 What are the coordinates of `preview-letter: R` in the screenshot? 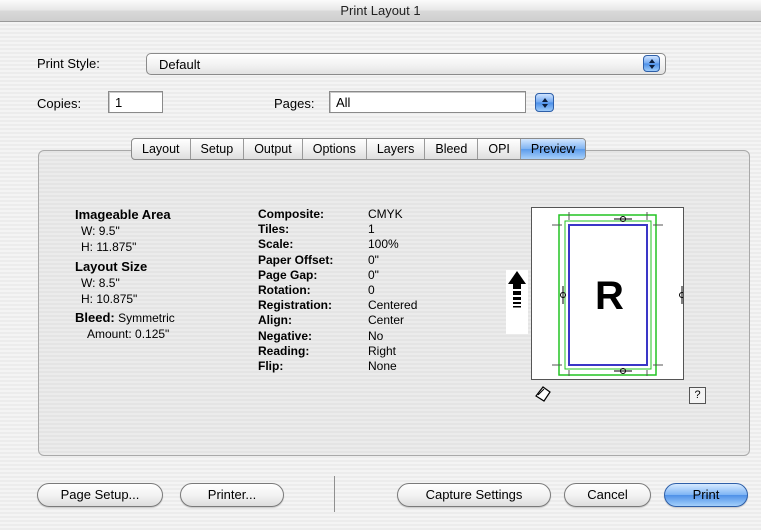 It's located at (609, 296).